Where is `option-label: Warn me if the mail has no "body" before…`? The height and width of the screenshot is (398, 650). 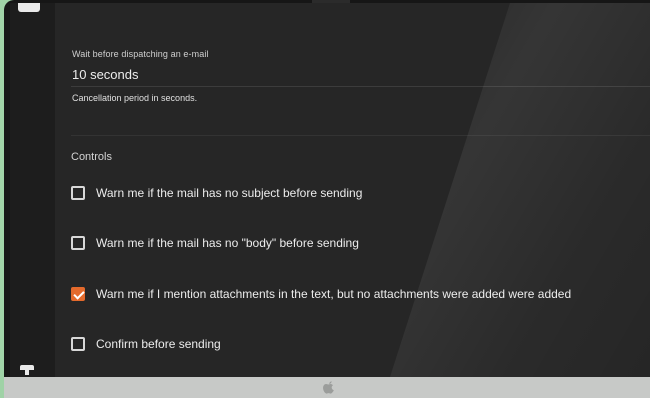
option-label: Warn me if the mail has no "body" before… is located at coordinates (227, 243).